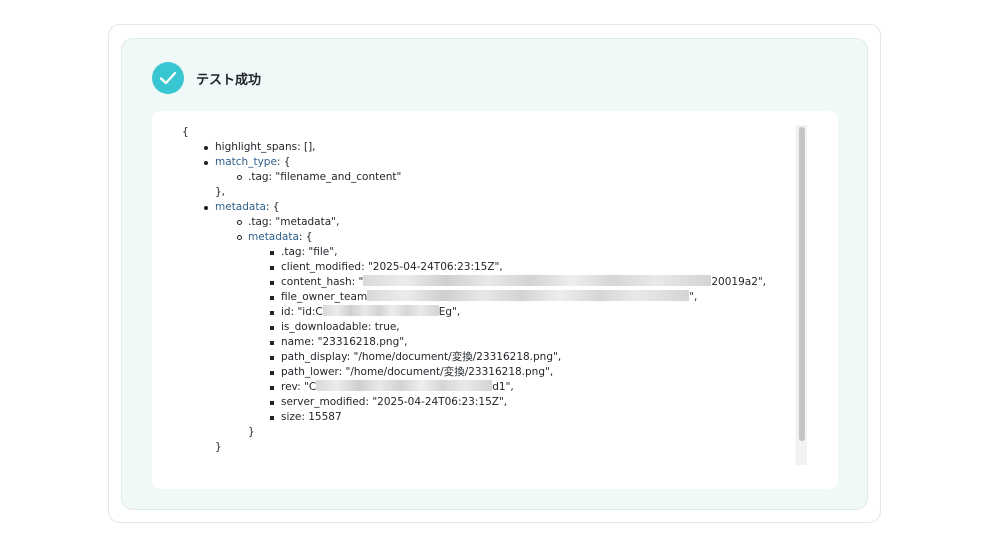 This screenshot has height=558, width=1000. Describe the element at coordinates (168, 78) in the screenshot. I see `check-circle-icon` at that location.